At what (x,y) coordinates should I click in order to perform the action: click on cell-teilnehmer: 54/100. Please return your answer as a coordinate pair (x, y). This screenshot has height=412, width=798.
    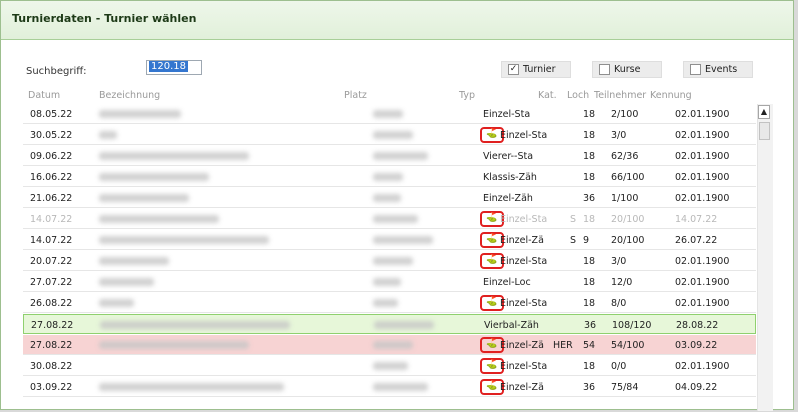
    Looking at the image, I should click on (628, 345).